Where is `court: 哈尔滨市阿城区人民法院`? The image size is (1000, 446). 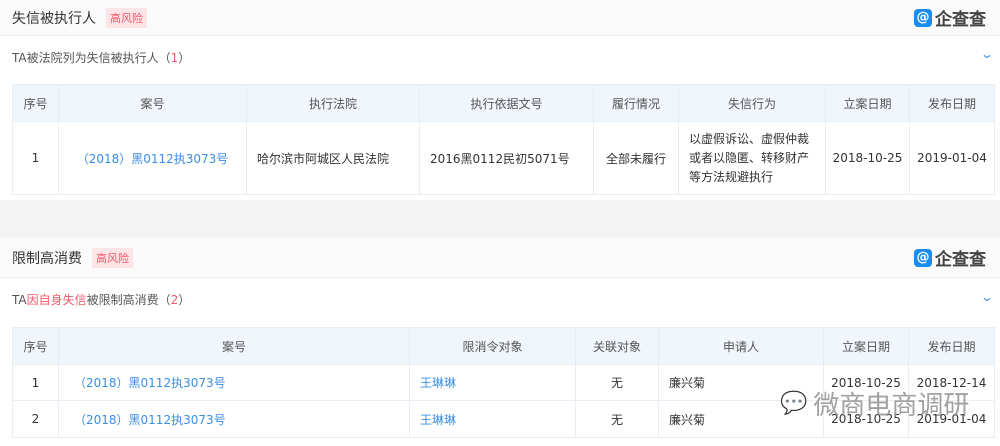 court: 哈尔滨市阿城区人民法院 is located at coordinates (333, 158).